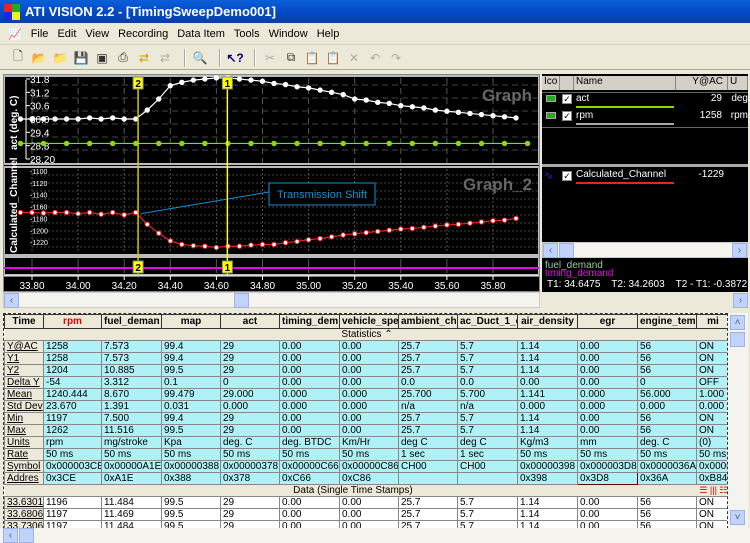 The height and width of the screenshot is (543, 750). Describe the element at coordinates (713, 491) in the screenshot. I see `view-mode-icons: ☰ ||| ☷` at that location.